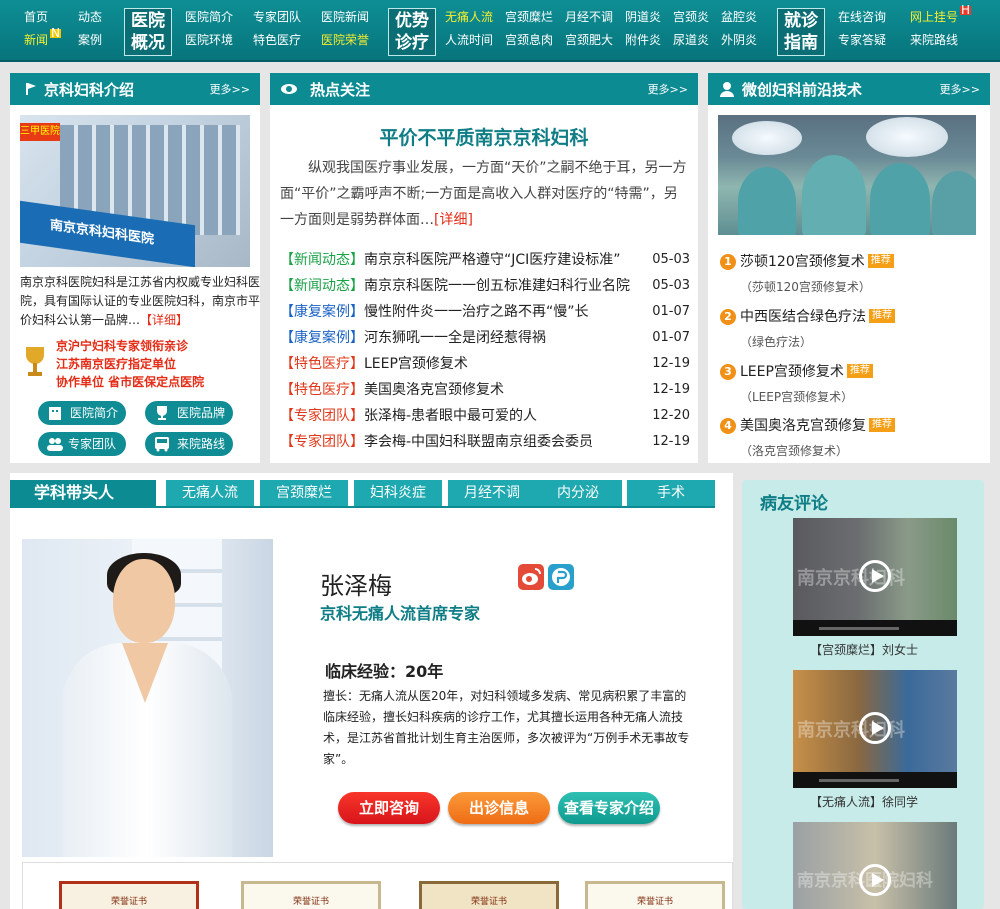 This screenshot has width=1000, height=909. I want to click on nav-link: 医院简介, so click(209, 17).